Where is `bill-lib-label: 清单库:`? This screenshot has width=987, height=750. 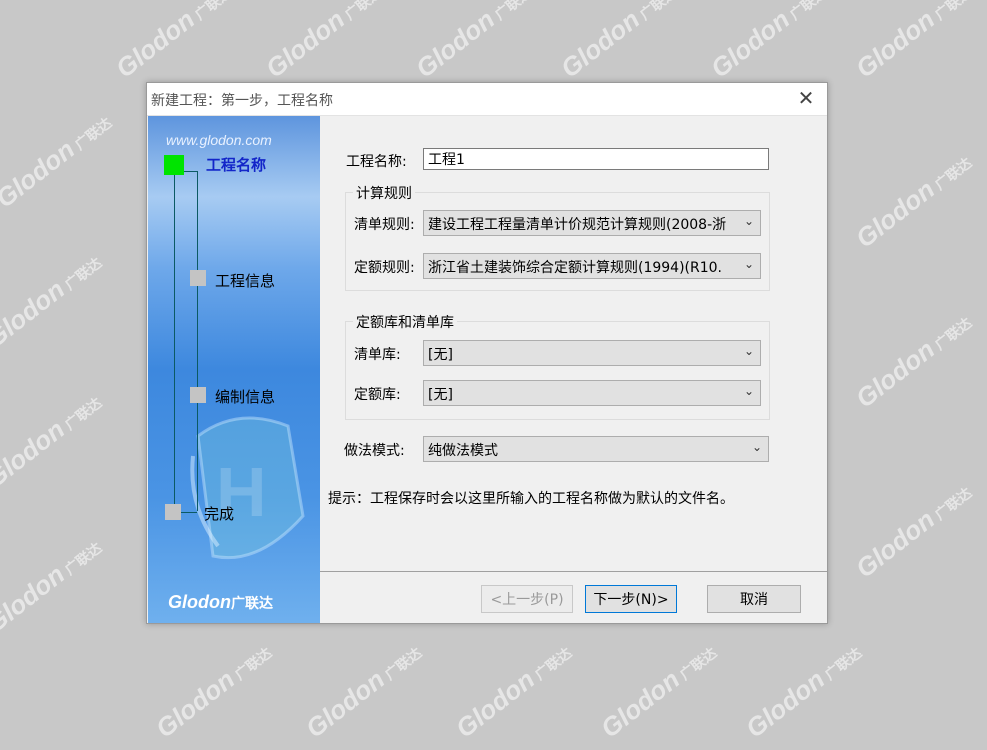 bill-lib-label: 清单库: is located at coordinates (377, 355).